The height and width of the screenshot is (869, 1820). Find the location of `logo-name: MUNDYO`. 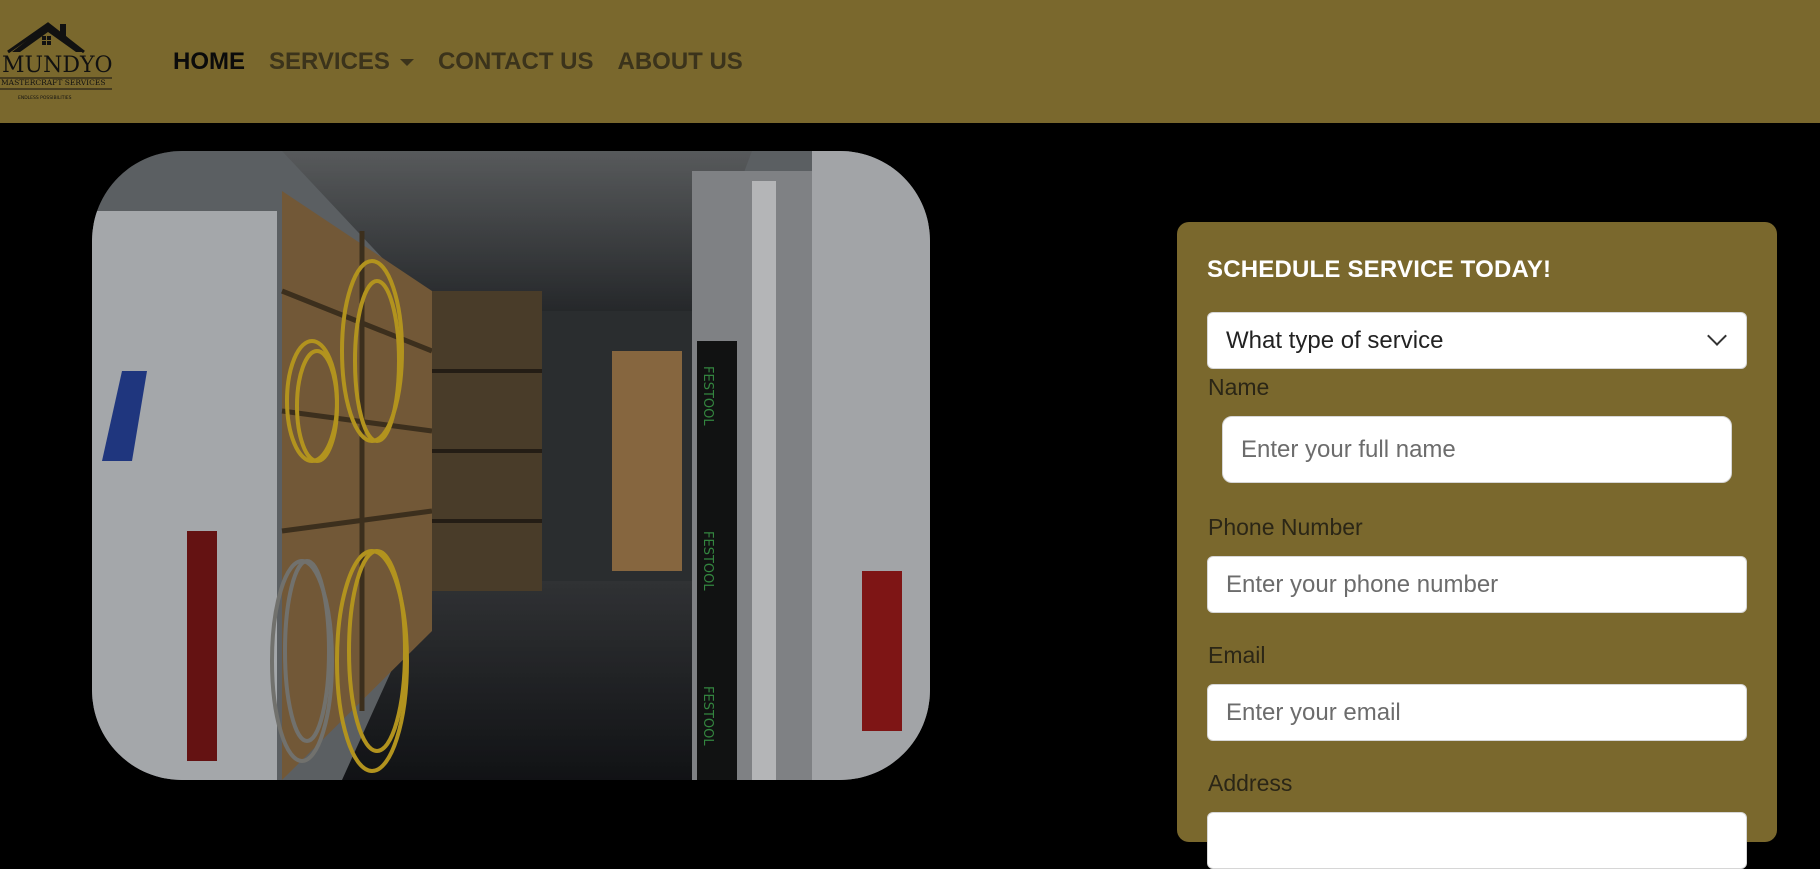

logo-name: MUNDYO is located at coordinates (57, 65).